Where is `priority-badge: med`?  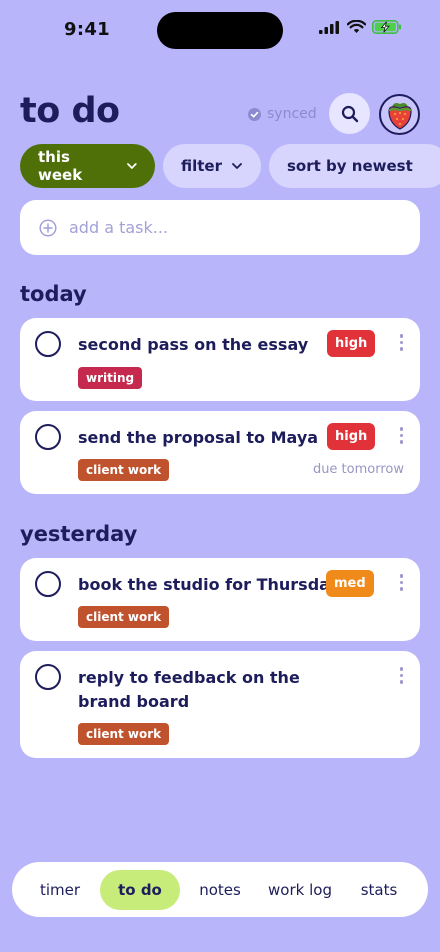 priority-badge: med is located at coordinates (350, 583).